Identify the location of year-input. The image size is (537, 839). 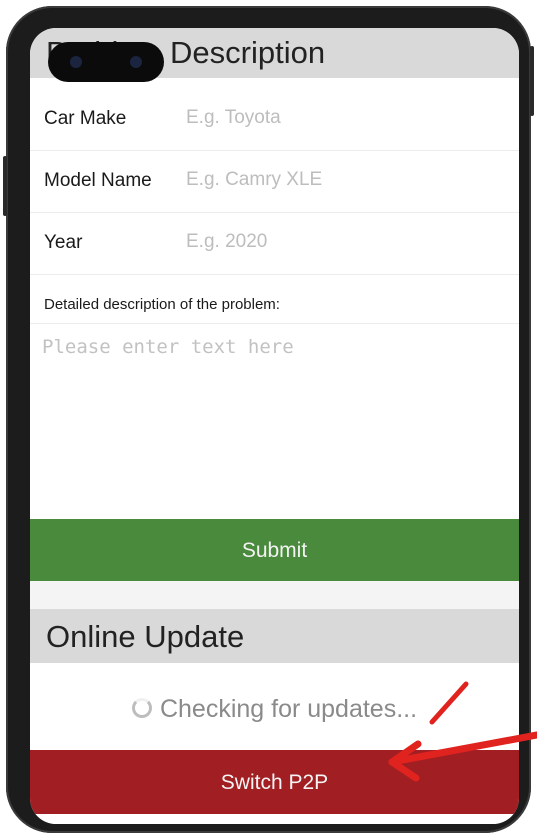
(346, 242).